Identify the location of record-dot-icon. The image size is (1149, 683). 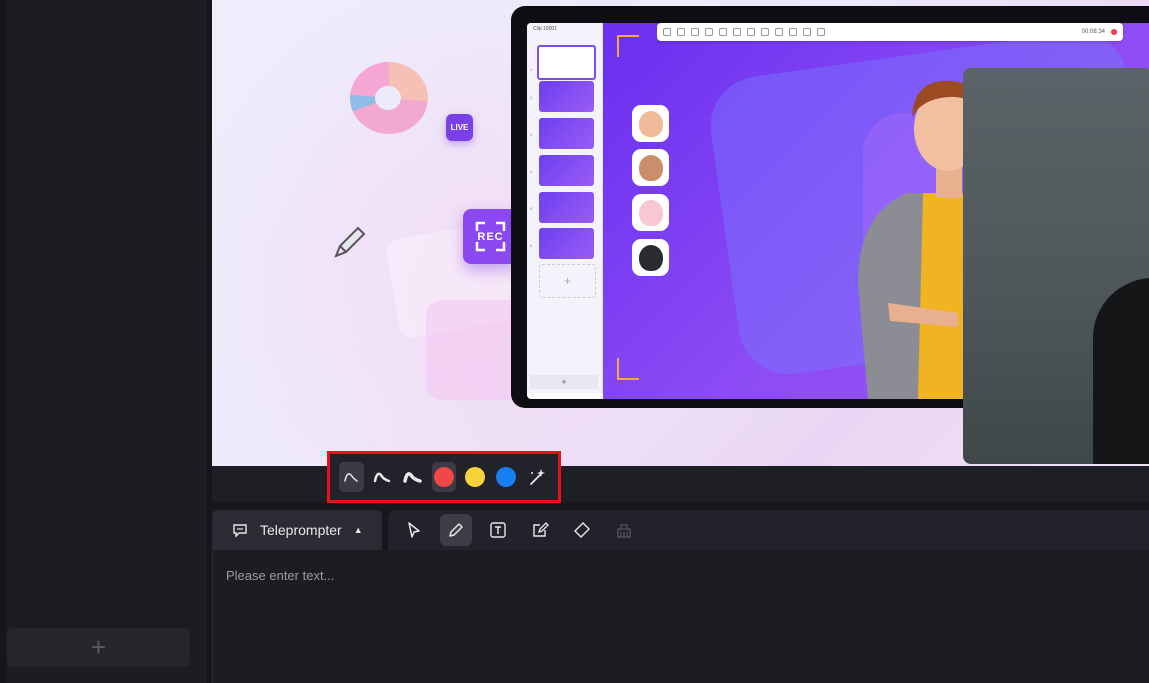
(1114, 32).